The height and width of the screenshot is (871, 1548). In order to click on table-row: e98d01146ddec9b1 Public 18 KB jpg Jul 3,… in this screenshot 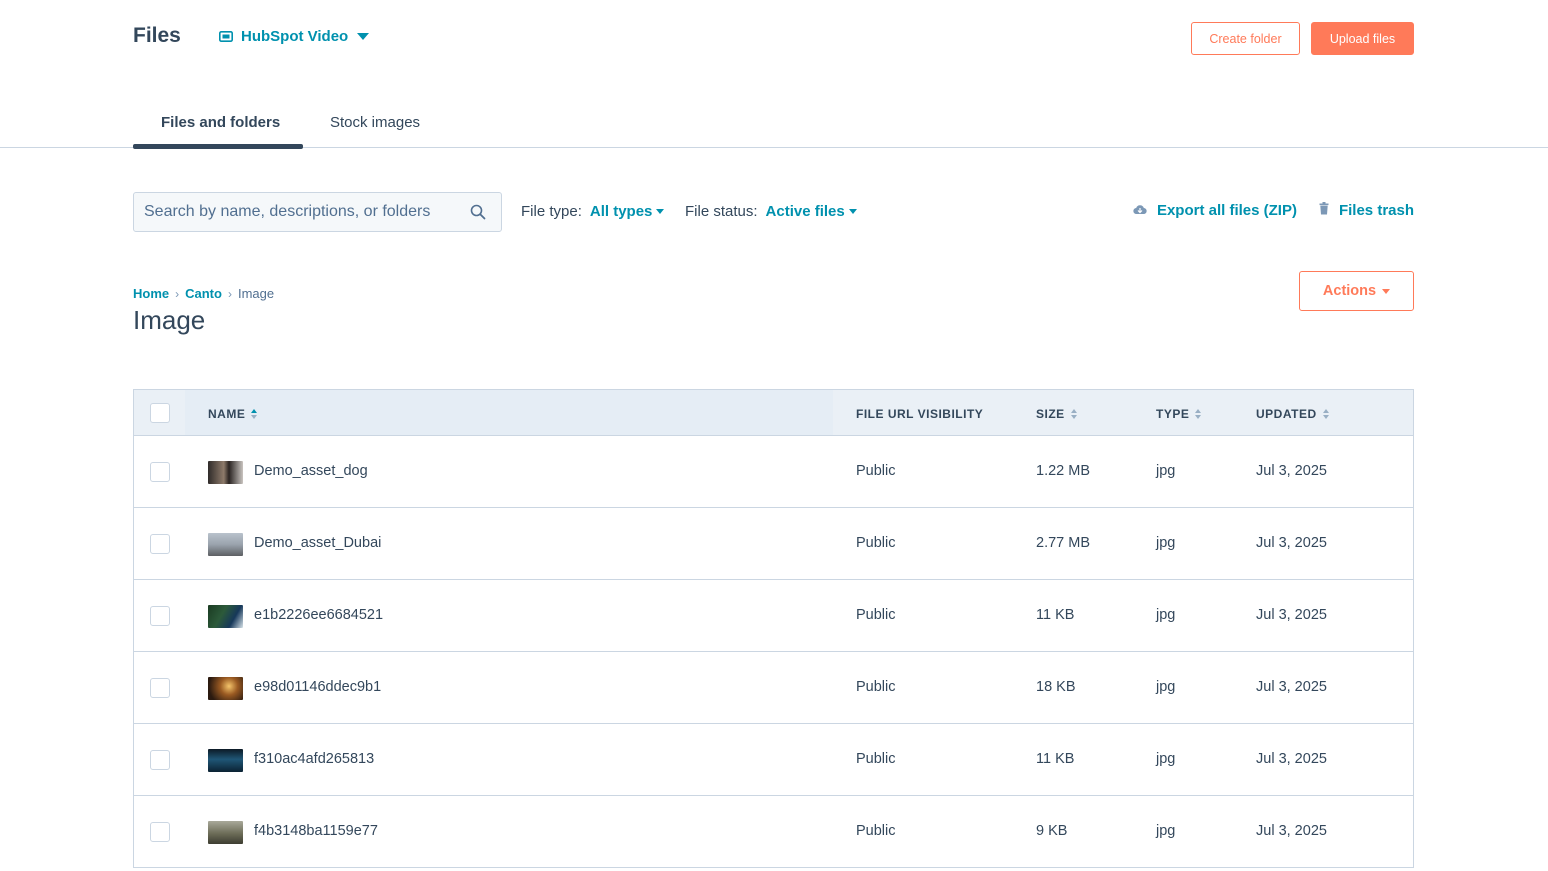, I will do `click(773, 688)`.